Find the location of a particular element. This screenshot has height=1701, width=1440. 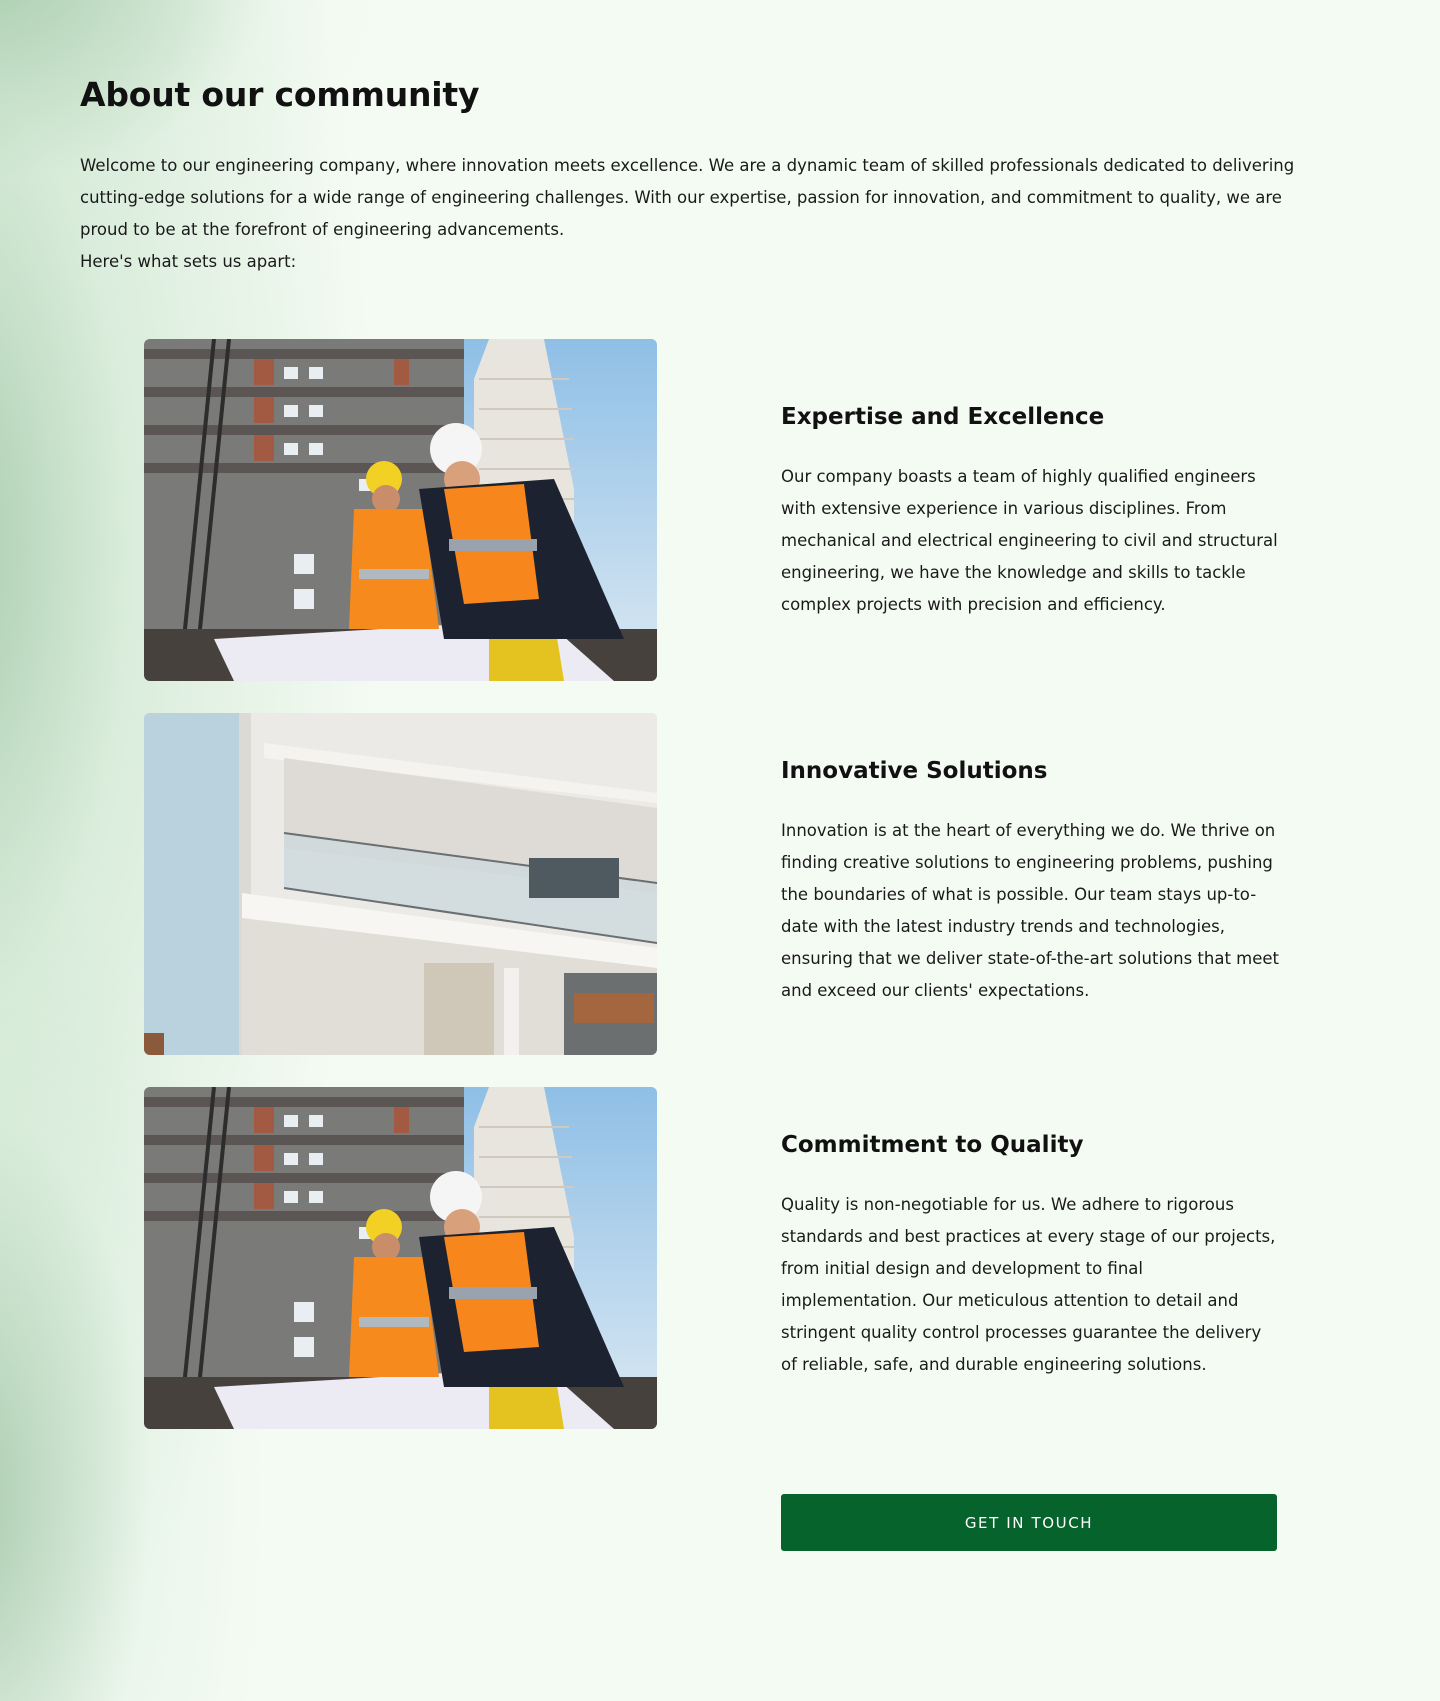

intro-lead-in: Here's what sets us apart: is located at coordinates (188, 261).